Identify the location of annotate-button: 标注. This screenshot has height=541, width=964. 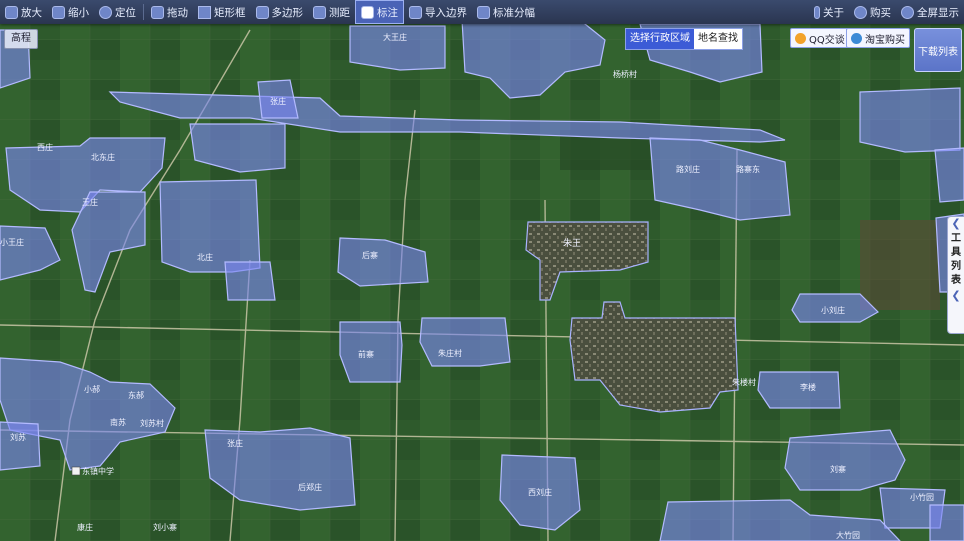
(379, 12).